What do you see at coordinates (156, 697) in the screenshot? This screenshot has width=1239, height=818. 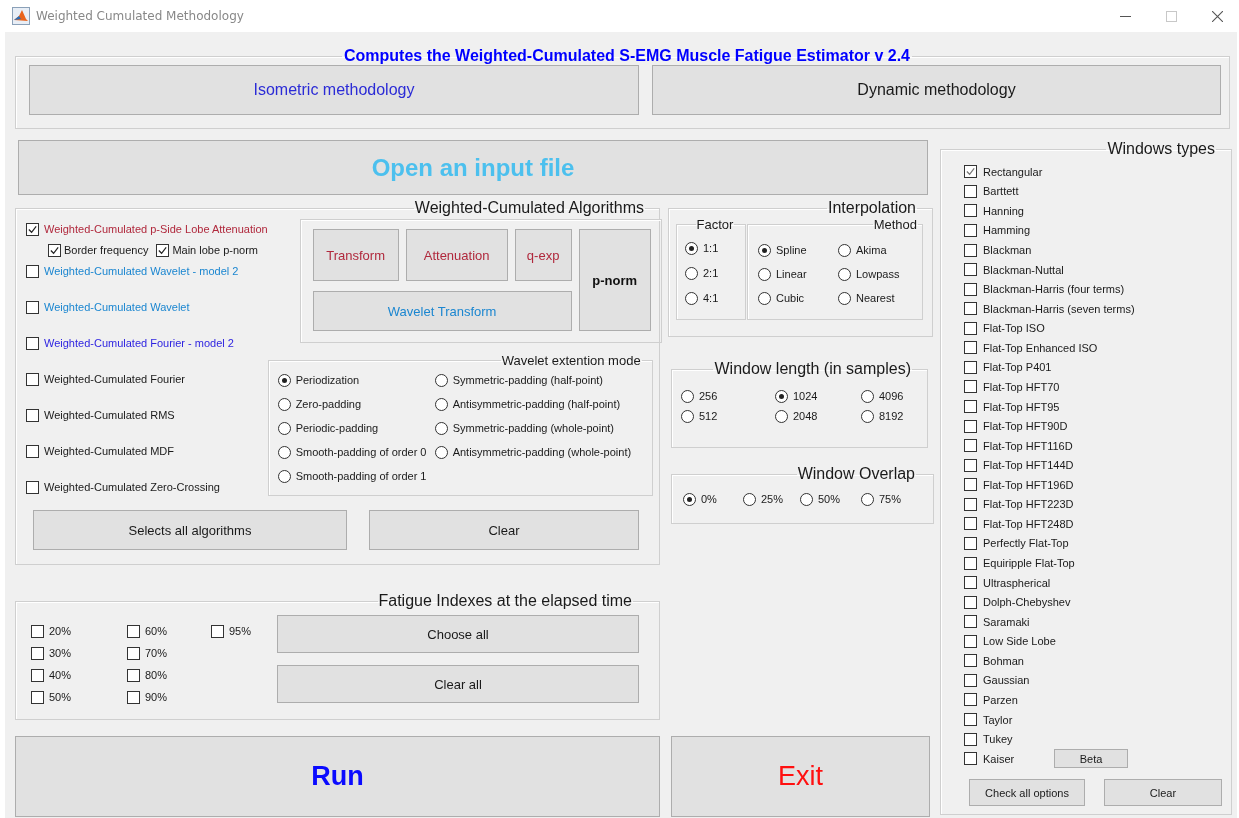 I see `checkbox-label: 90%` at bounding box center [156, 697].